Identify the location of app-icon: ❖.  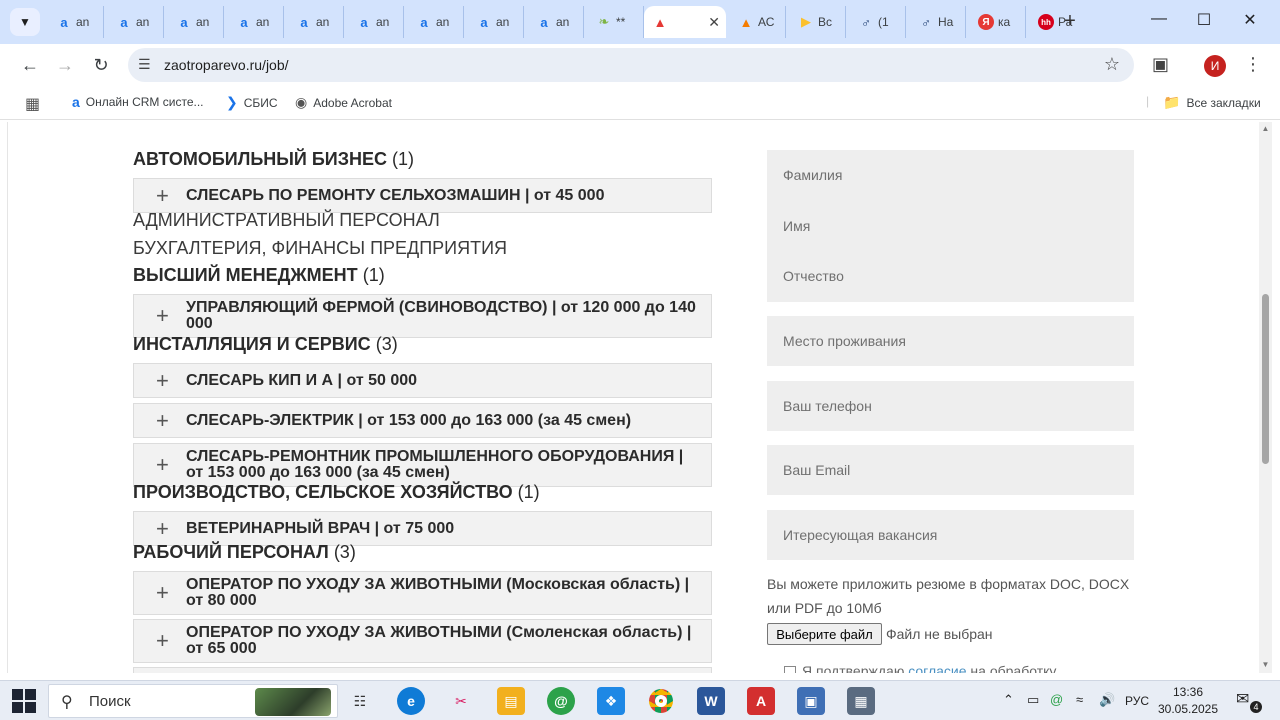
(611, 701).